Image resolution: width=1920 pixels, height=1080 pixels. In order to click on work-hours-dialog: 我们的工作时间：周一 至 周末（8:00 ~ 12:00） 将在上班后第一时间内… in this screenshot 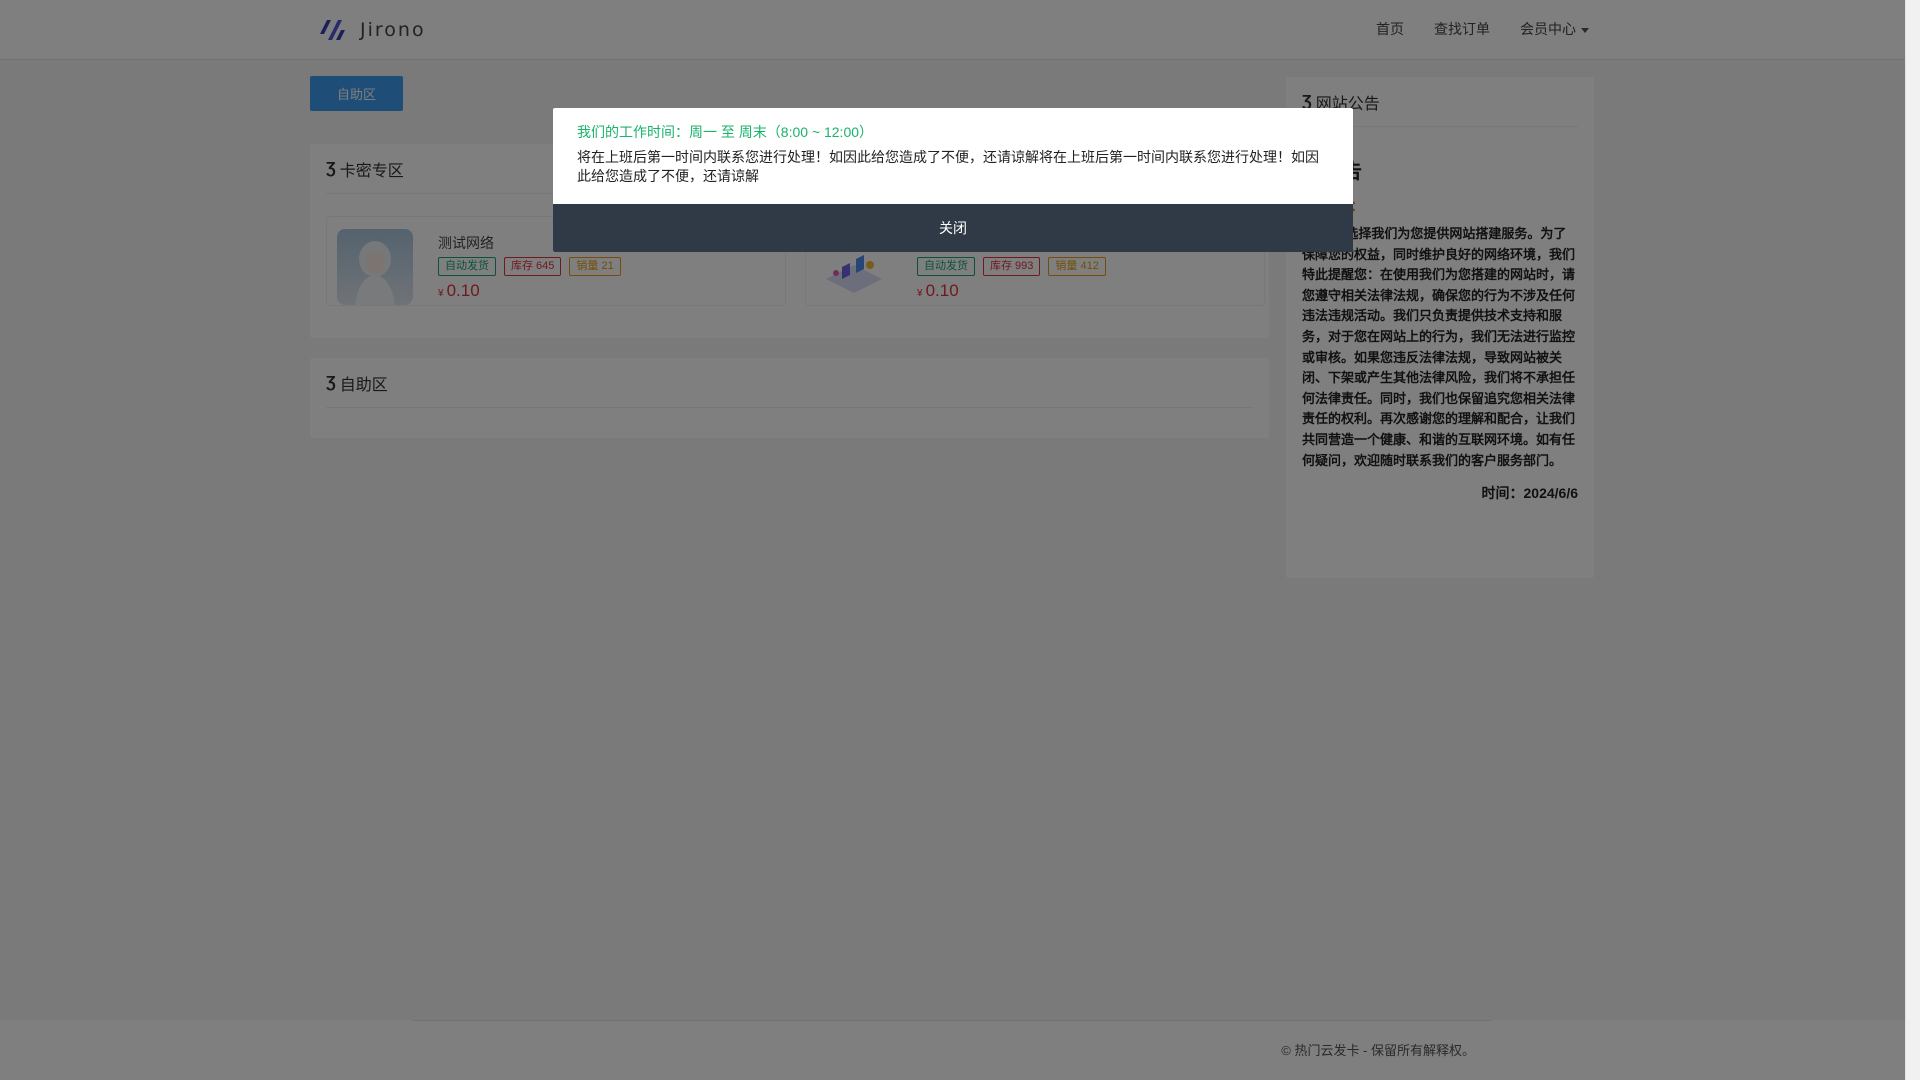, I will do `click(953, 180)`.